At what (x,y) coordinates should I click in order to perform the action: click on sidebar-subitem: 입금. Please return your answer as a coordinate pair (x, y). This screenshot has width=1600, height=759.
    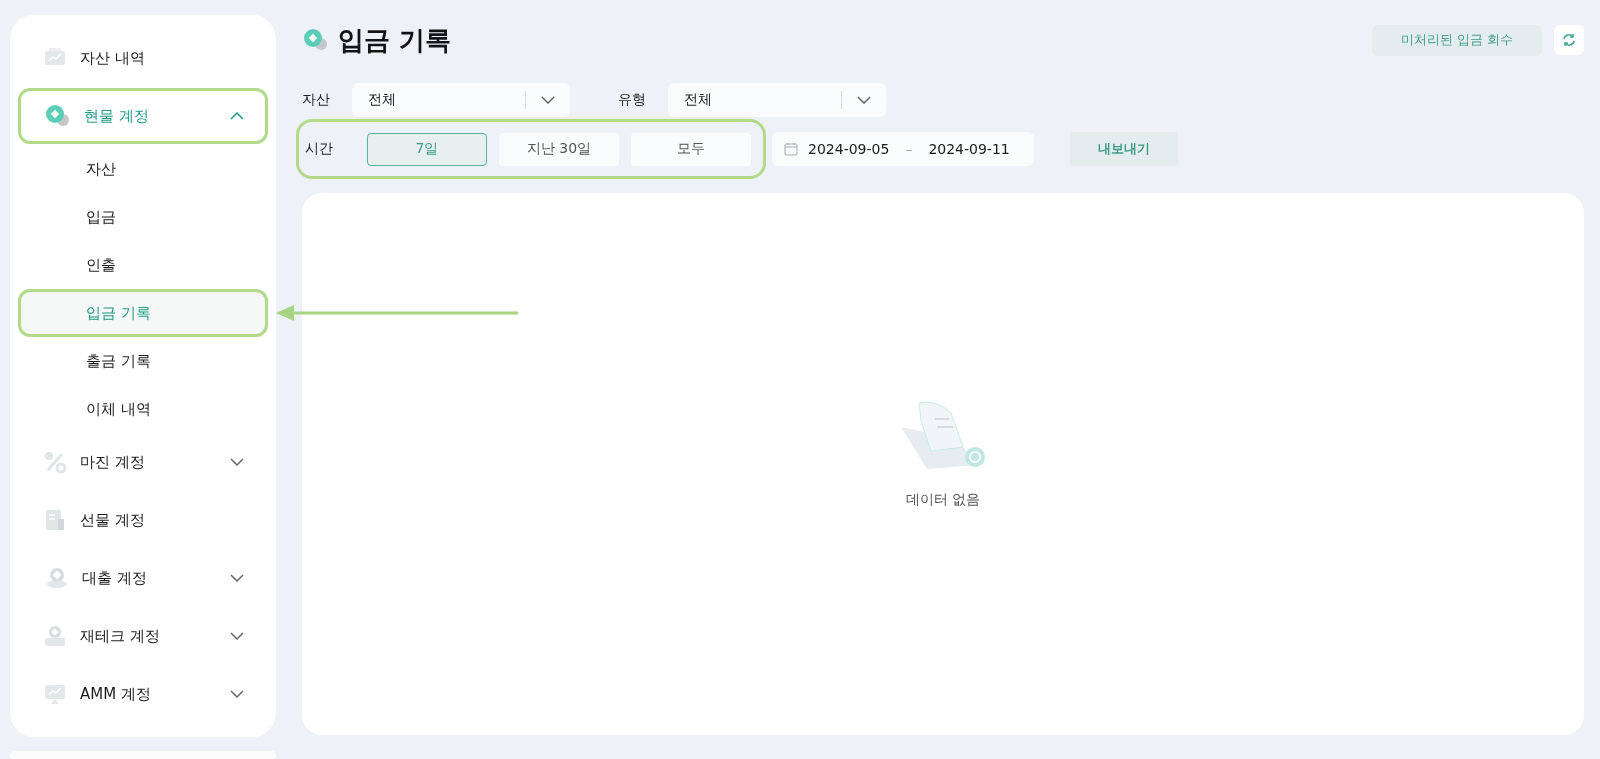
    Looking at the image, I should click on (143, 217).